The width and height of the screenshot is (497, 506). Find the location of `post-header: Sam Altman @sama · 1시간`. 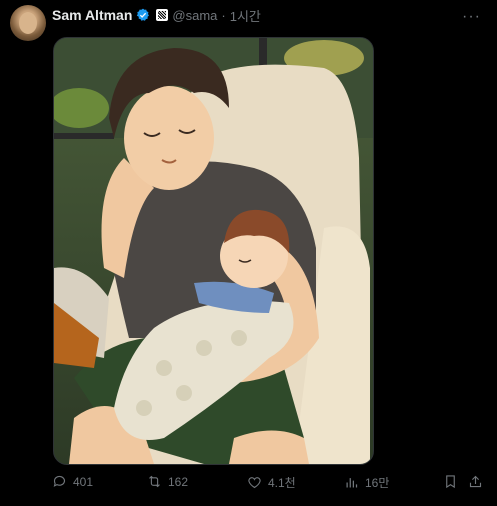

post-header: Sam Altman @sama · 1시간 is located at coordinates (156, 15).